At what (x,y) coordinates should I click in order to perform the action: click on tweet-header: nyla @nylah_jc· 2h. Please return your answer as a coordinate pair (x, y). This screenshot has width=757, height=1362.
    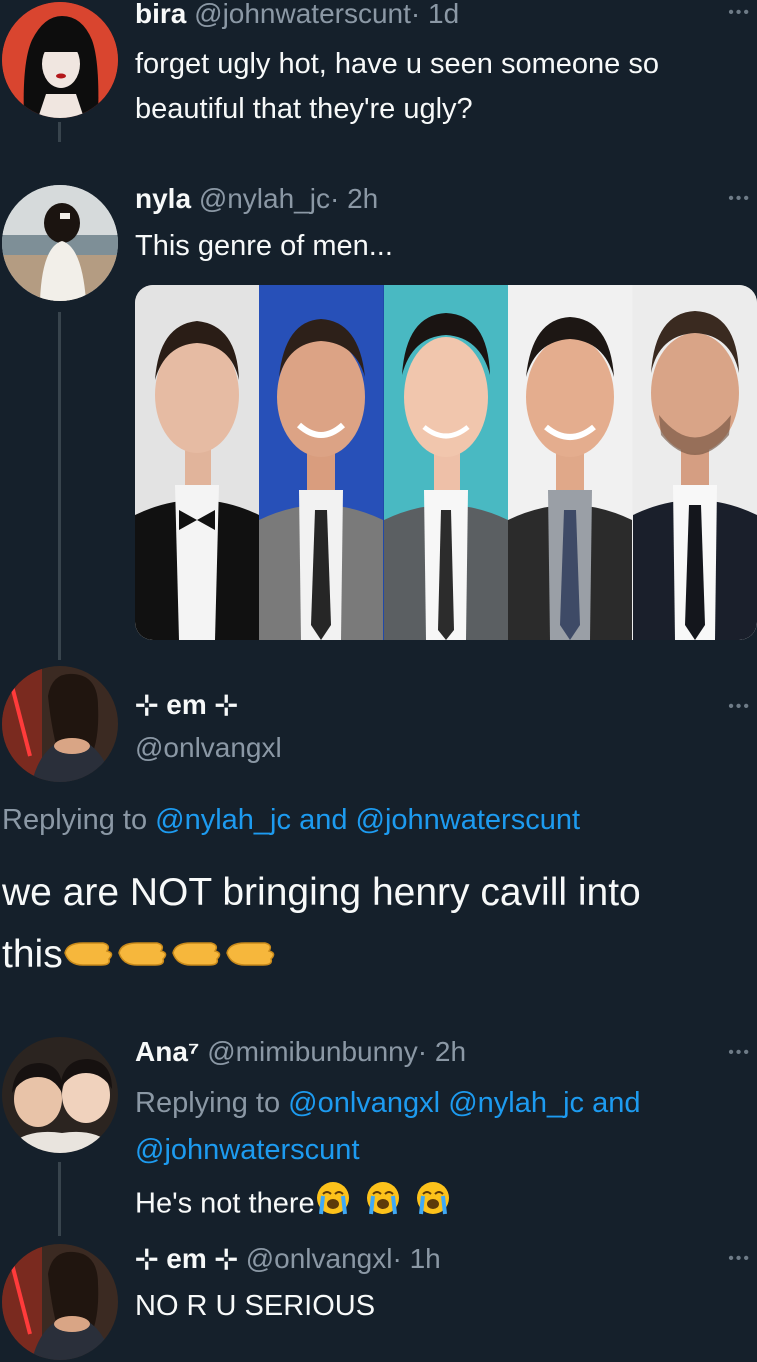
    Looking at the image, I should click on (256, 199).